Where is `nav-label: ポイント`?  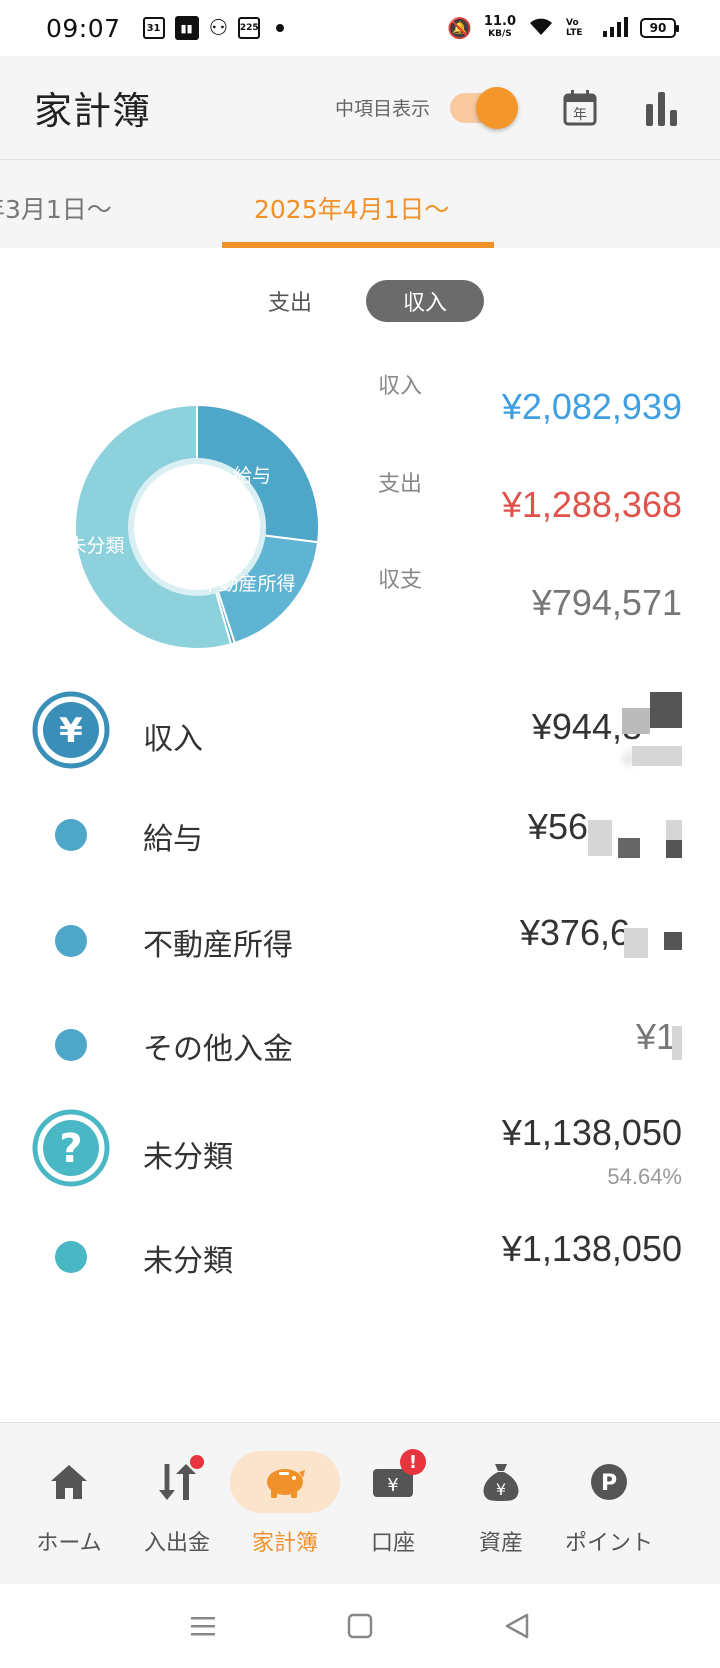 nav-label: ポイント is located at coordinates (608, 1543).